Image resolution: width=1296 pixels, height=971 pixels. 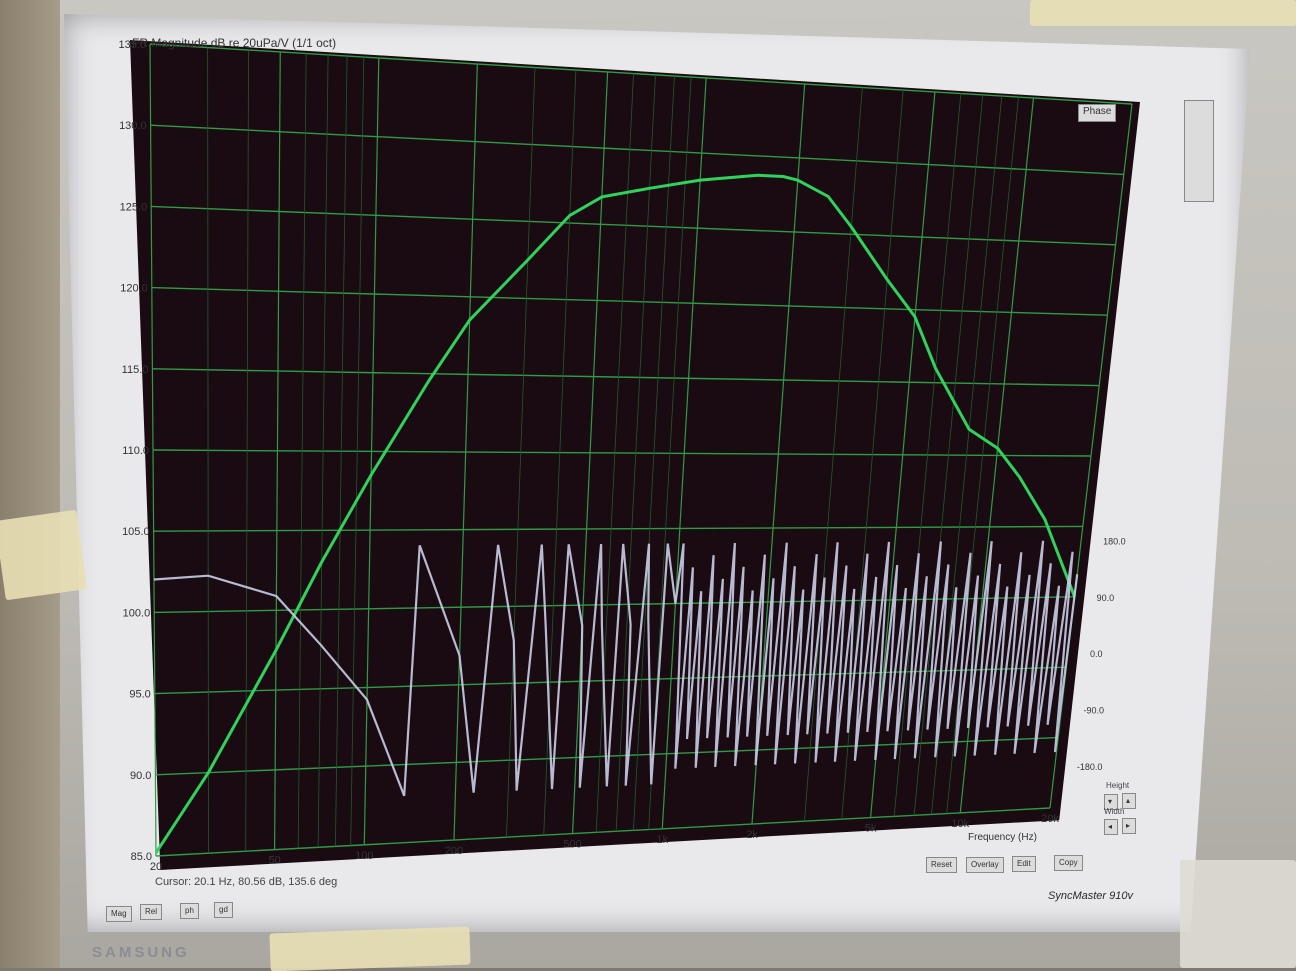 I want to click on y-tick-label: 95.0, so click(x=139, y=695).